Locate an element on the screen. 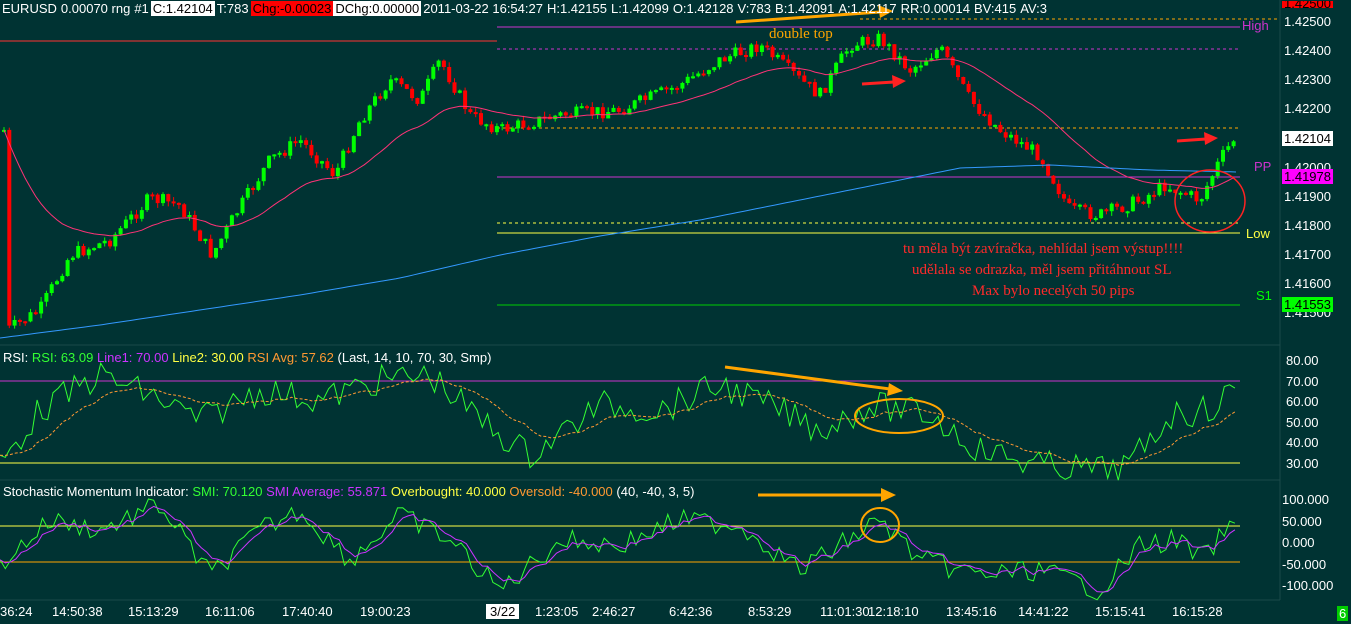 This screenshot has height=624, width=1351. smi-title: Stochastic Momentum Indicator: is located at coordinates (96, 491).